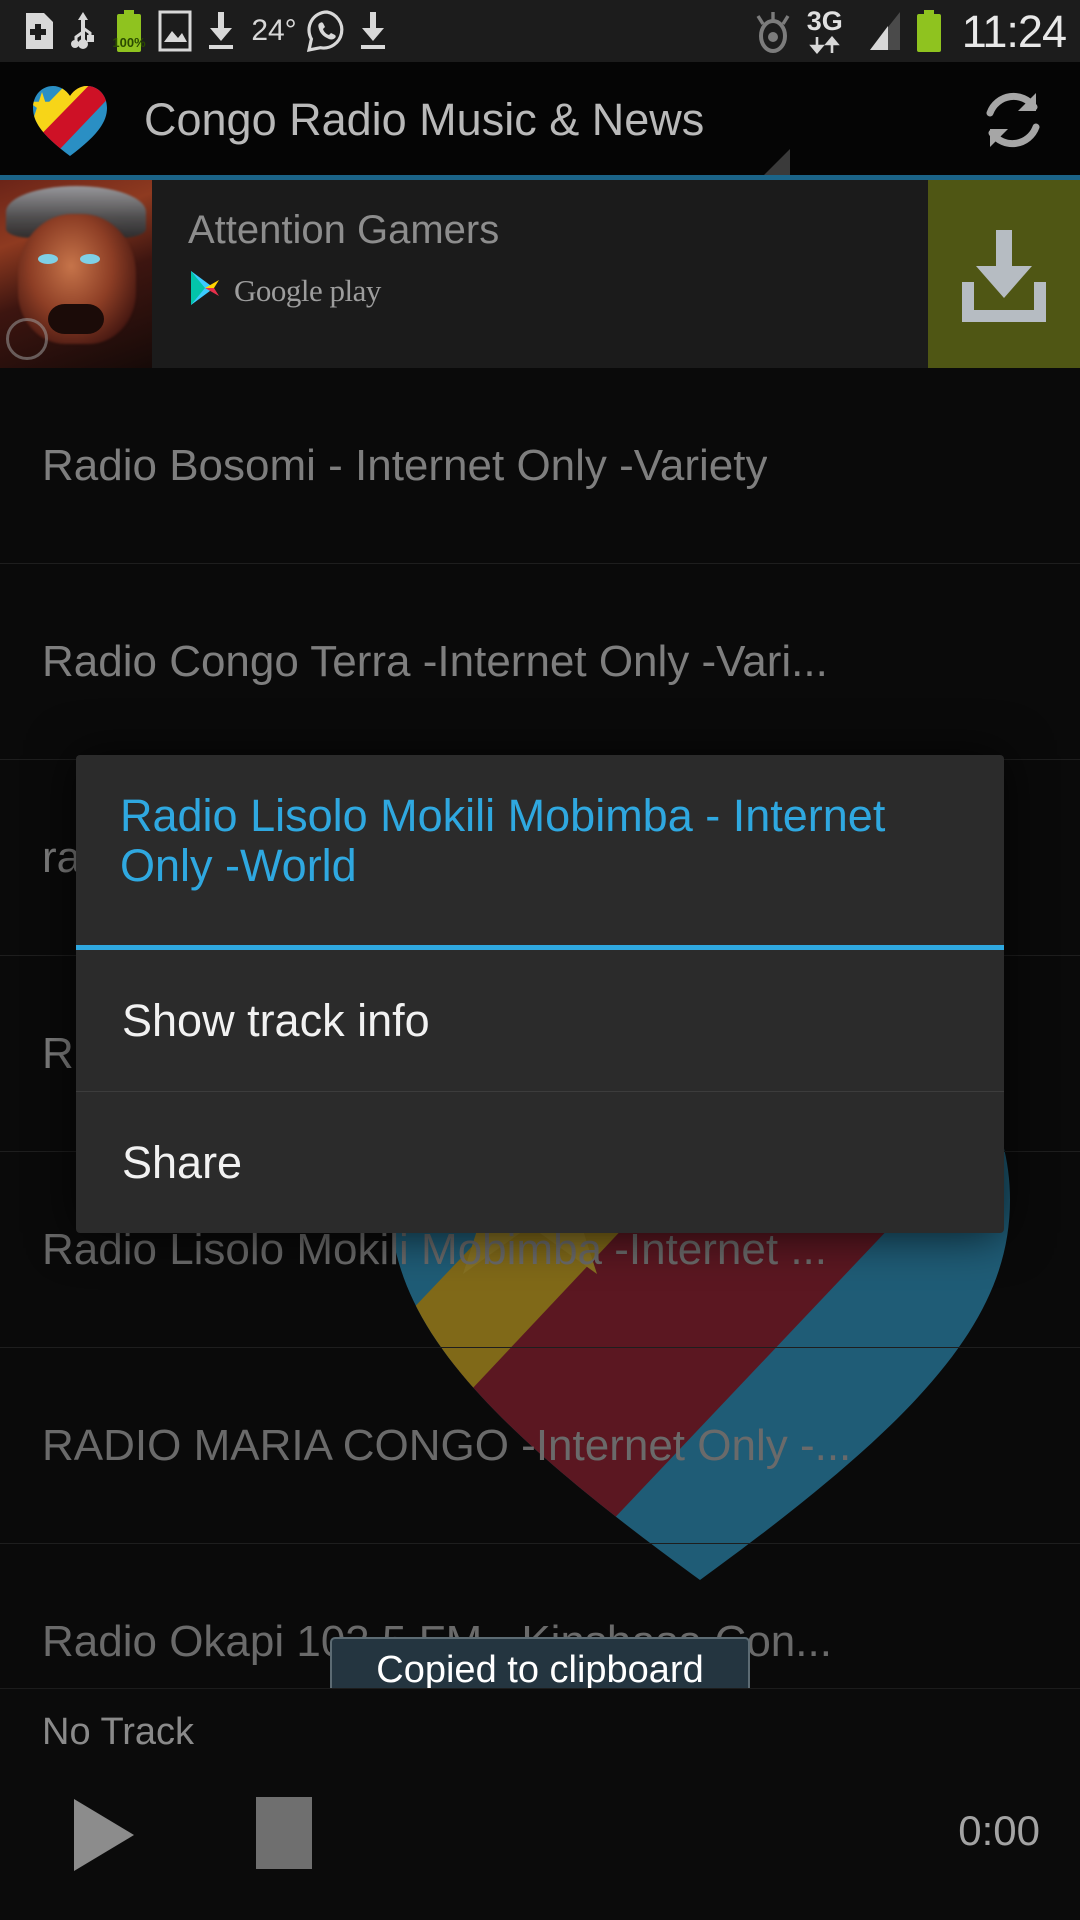 Image resolution: width=1080 pixels, height=1920 pixels. I want to click on signal-bars-icon, so click(880, 31).